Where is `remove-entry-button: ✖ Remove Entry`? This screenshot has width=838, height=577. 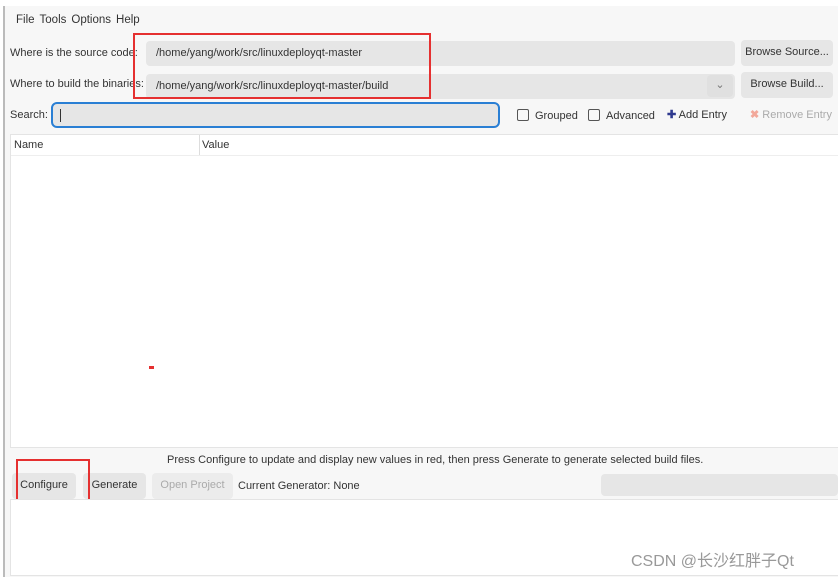 remove-entry-button: ✖ Remove Entry is located at coordinates (791, 114).